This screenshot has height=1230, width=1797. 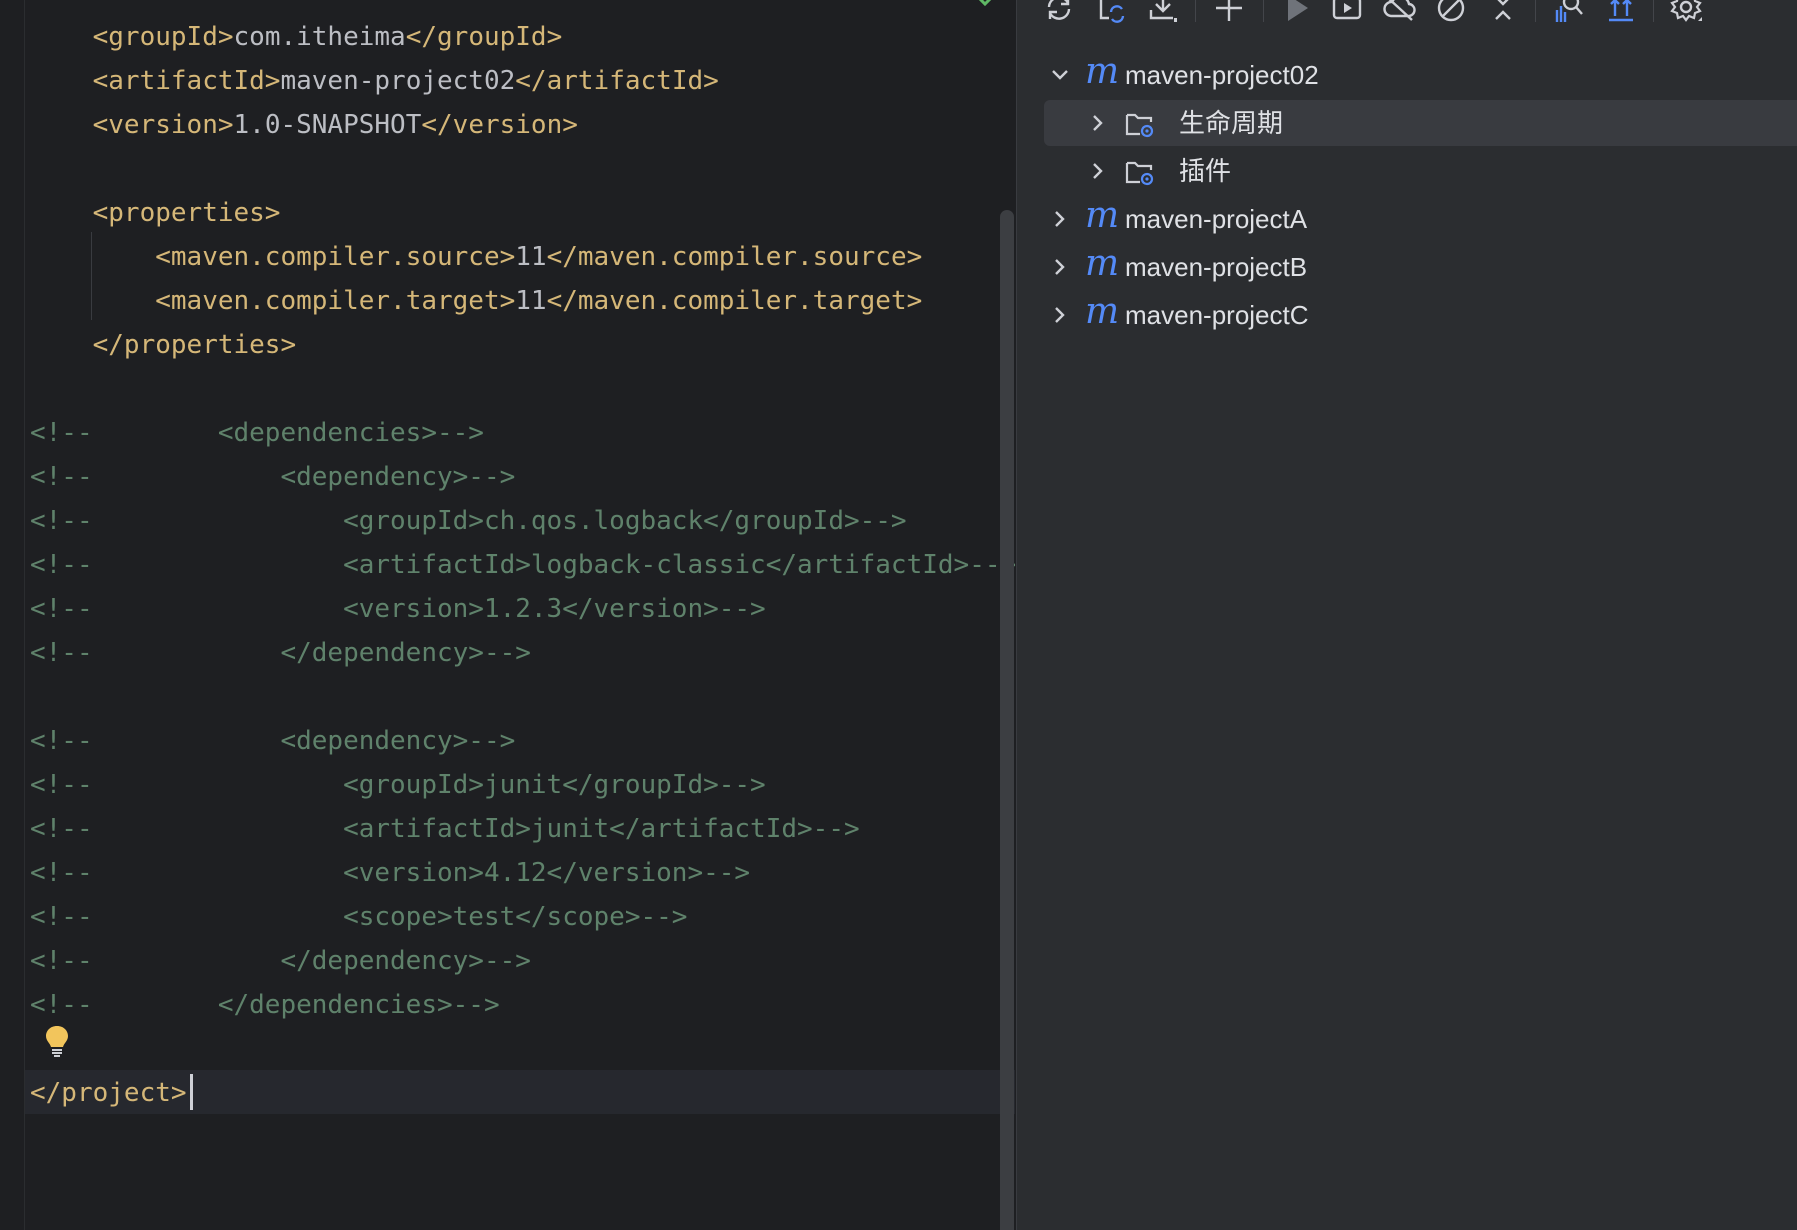 What do you see at coordinates (257, 433) in the screenshot?
I see `code-line: <!-- <dependencies>-->` at bounding box center [257, 433].